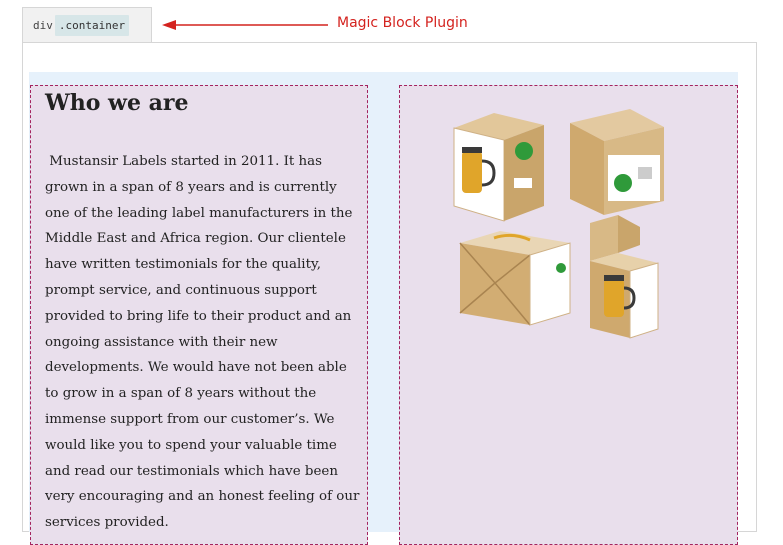  Describe the element at coordinates (402, 23) in the screenshot. I see `annotation-label: Magic Block Plugin` at that location.